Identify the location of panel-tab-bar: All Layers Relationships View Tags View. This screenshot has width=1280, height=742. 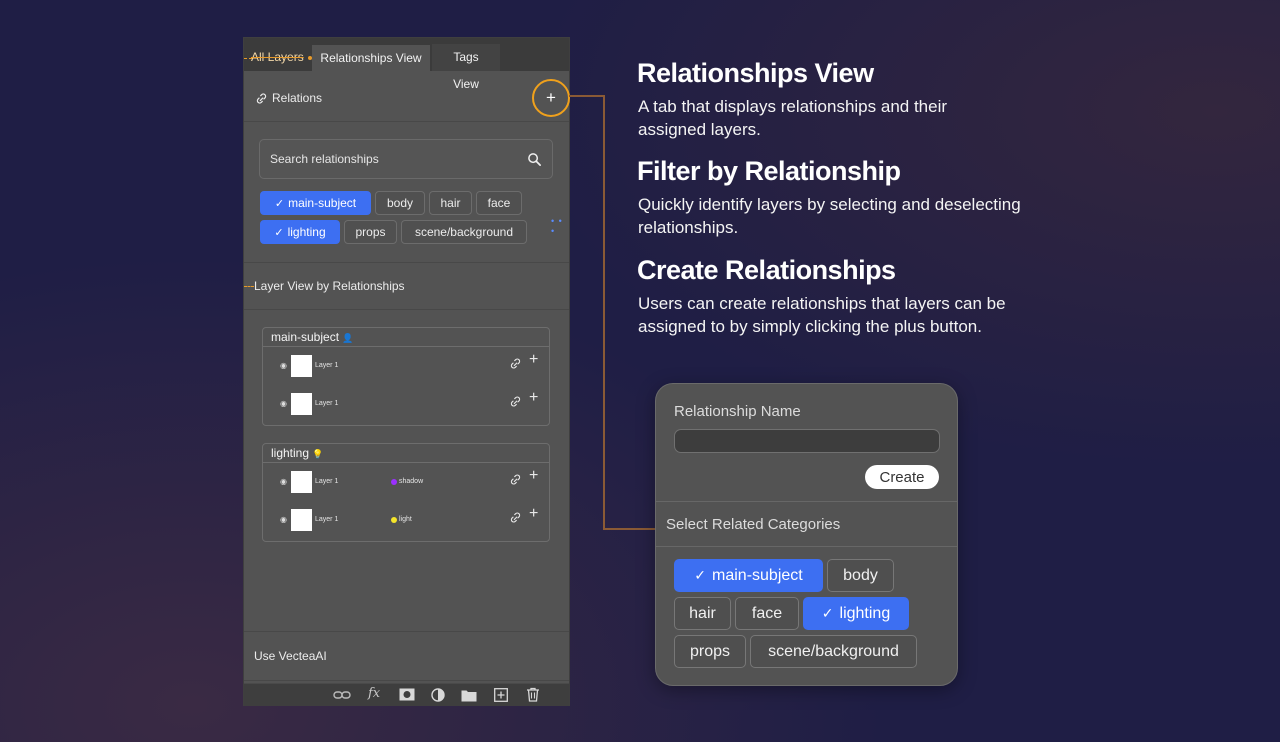
(406, 64).